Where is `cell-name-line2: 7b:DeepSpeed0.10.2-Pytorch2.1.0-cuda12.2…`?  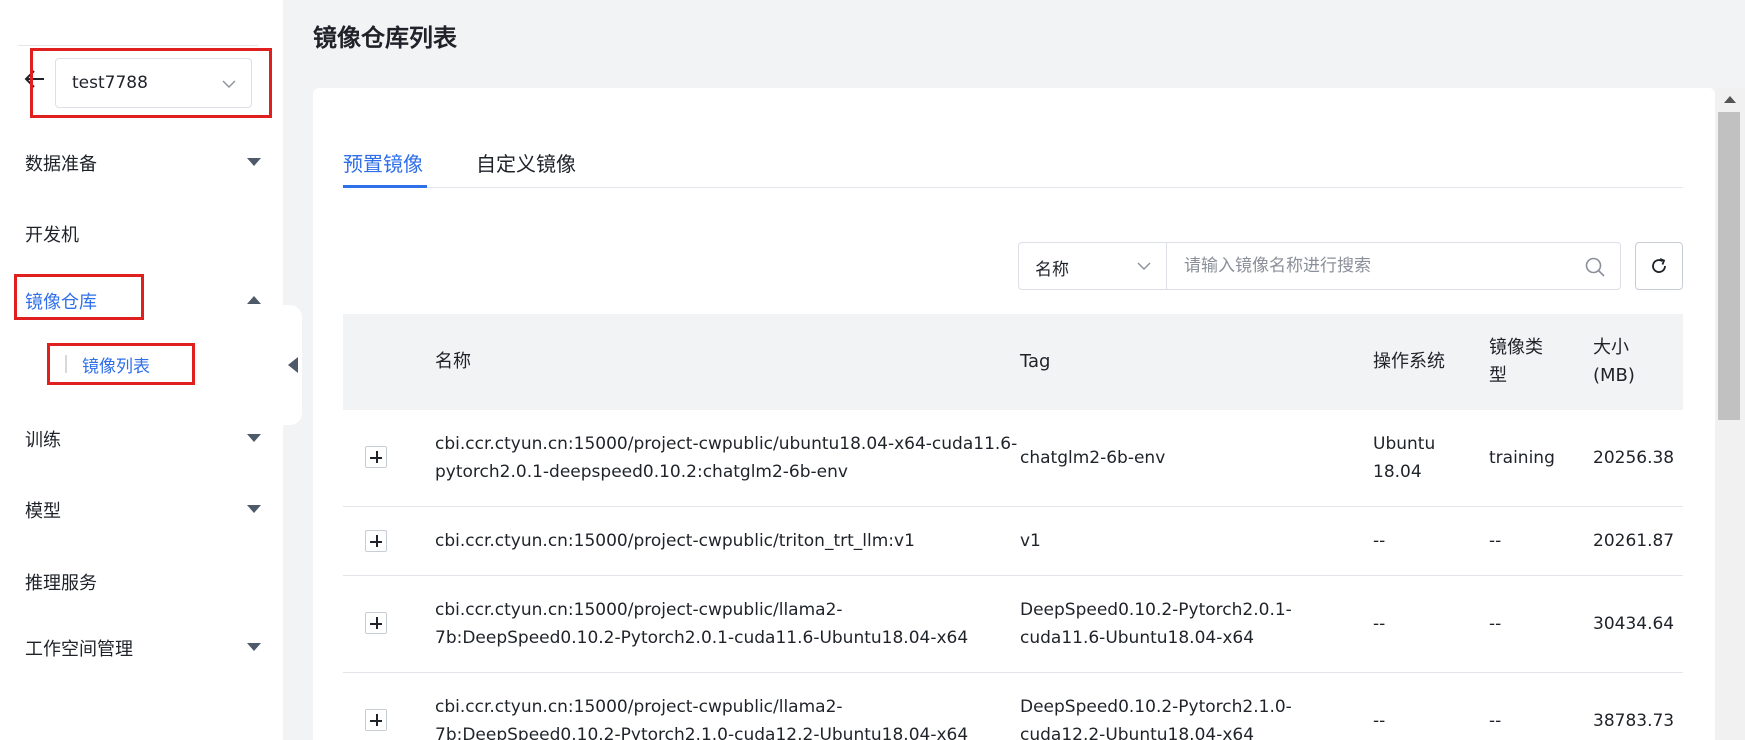 cell-name-line2: 7b:DeepSpeed0.10.2-Pytorch2.1.0-cuda12.2… is located at coordinates (702, 732).